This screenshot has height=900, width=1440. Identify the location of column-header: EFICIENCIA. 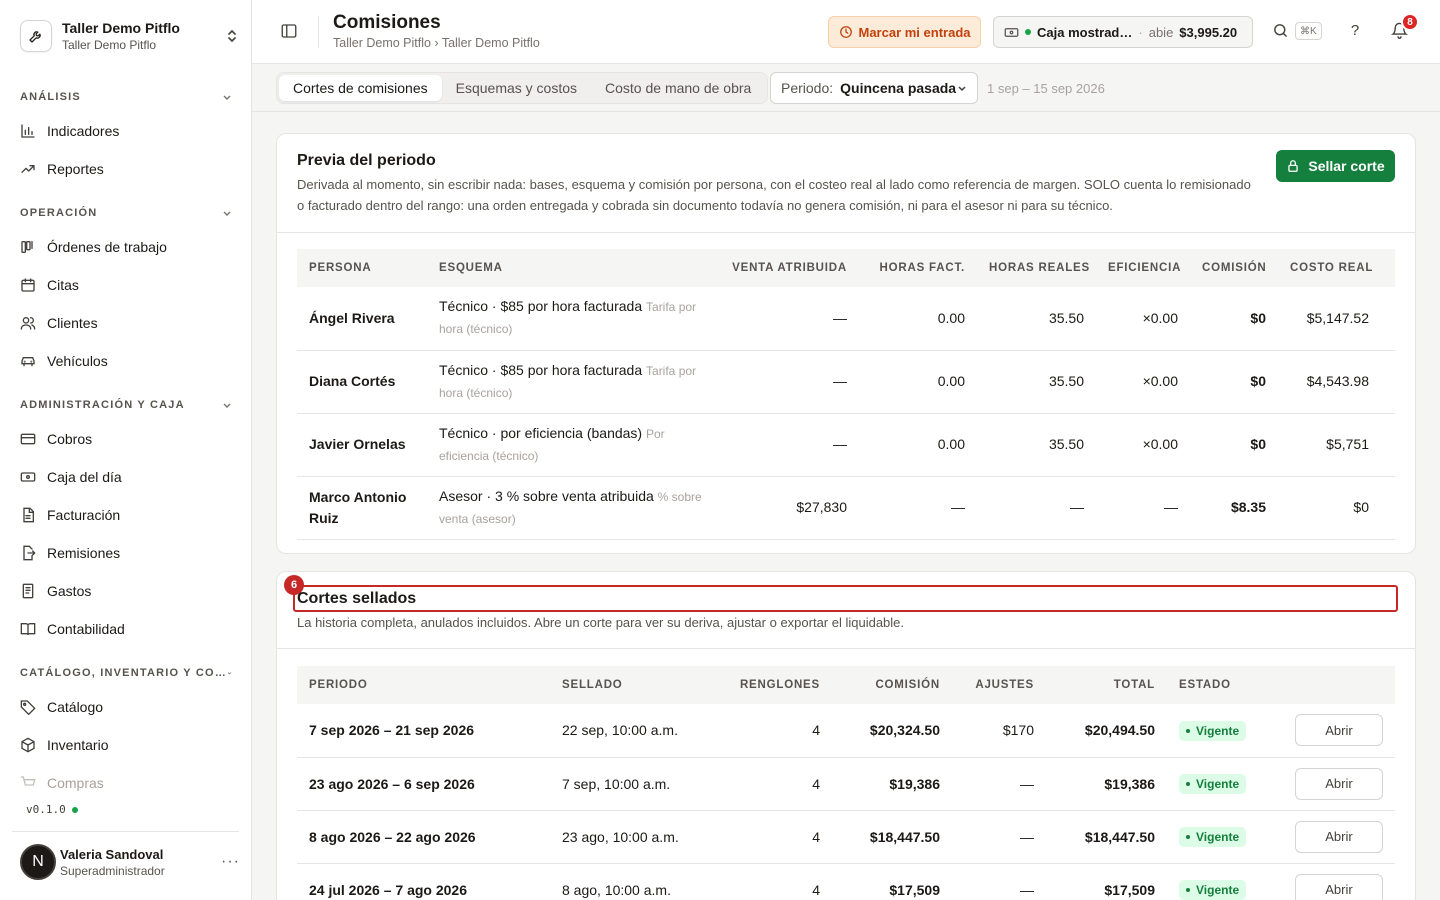
(1143, 268).